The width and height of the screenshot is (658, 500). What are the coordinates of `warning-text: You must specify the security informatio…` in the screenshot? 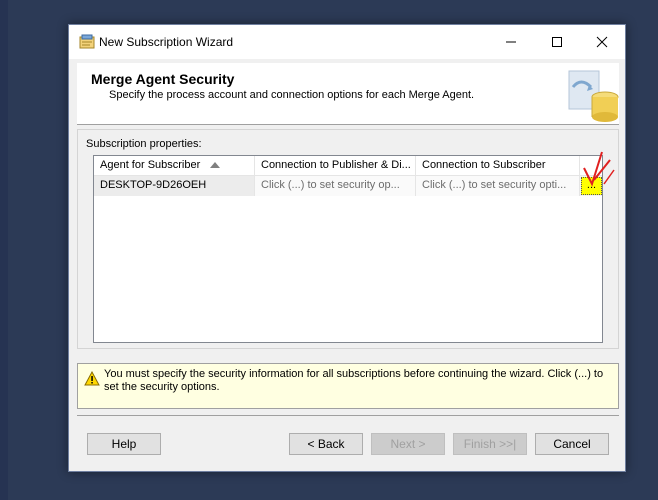 It's located at (354, 380).